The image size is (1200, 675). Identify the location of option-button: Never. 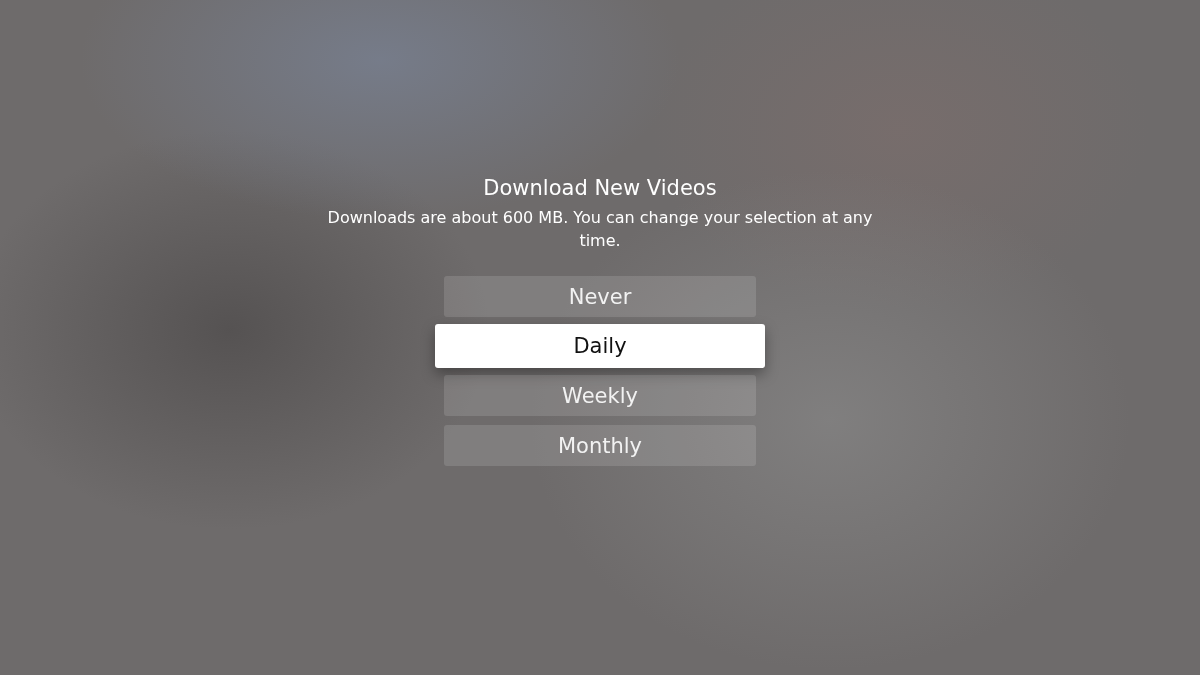
(600, 296).